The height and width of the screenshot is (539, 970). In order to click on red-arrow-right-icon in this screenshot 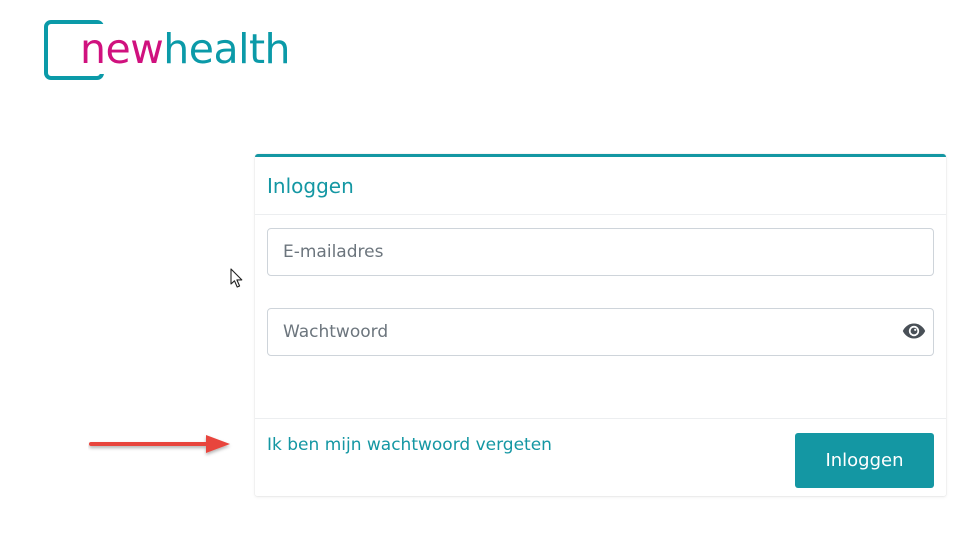, I will do `click(159, 444)`.